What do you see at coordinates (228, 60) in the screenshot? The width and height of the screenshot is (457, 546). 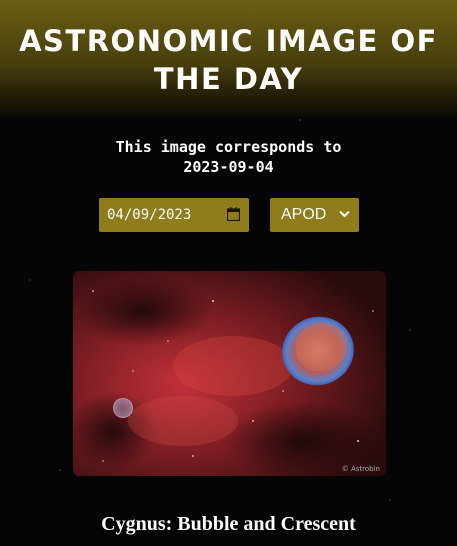 I see `page-title: ASTRONOMIC IMAGE OF THE DAY` at bounding box center [228, 60].